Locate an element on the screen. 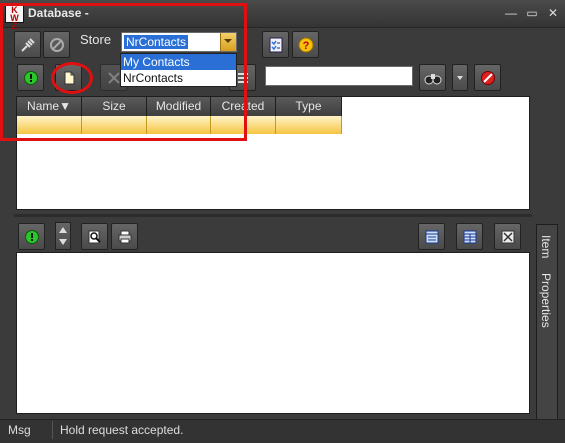 The height and width of the screenshot is (443, 565). circle-annotation is located at coordinates (72, 78).